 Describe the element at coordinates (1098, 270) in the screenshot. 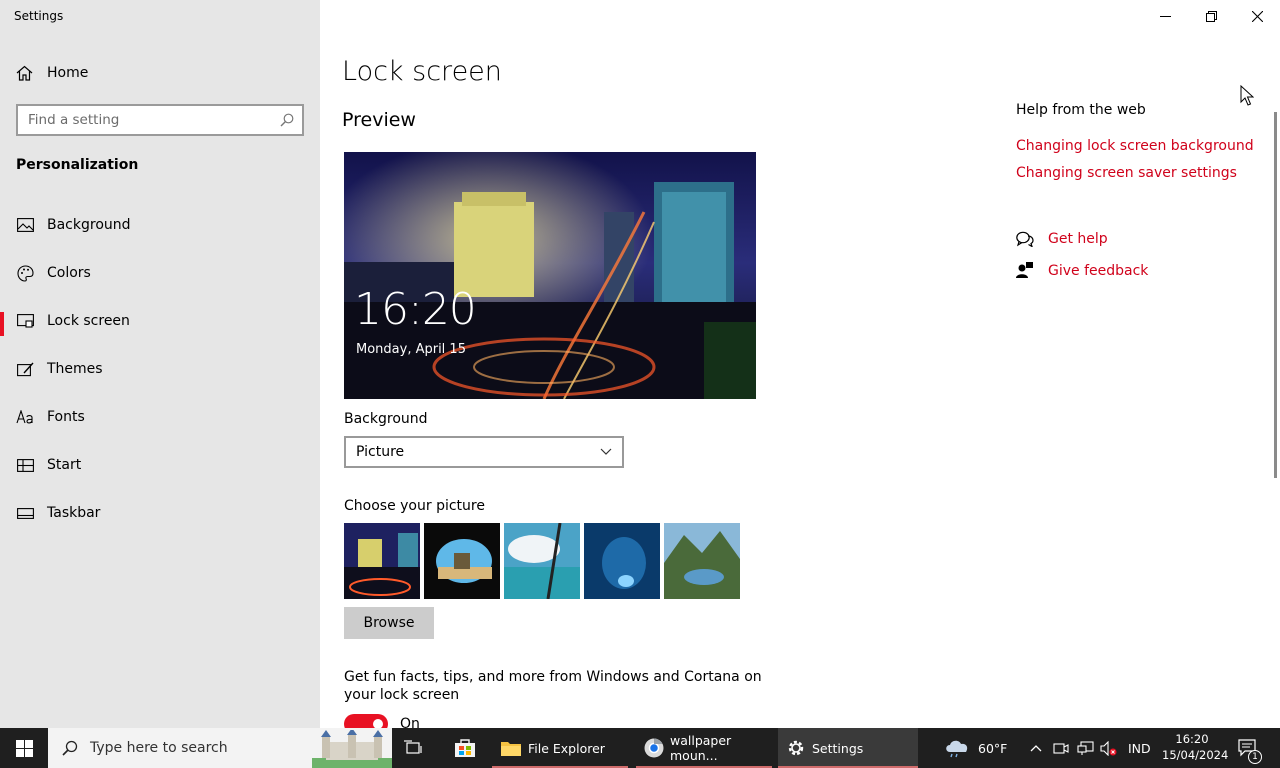

I see `give-feedback-label: Give feedback` at that location.